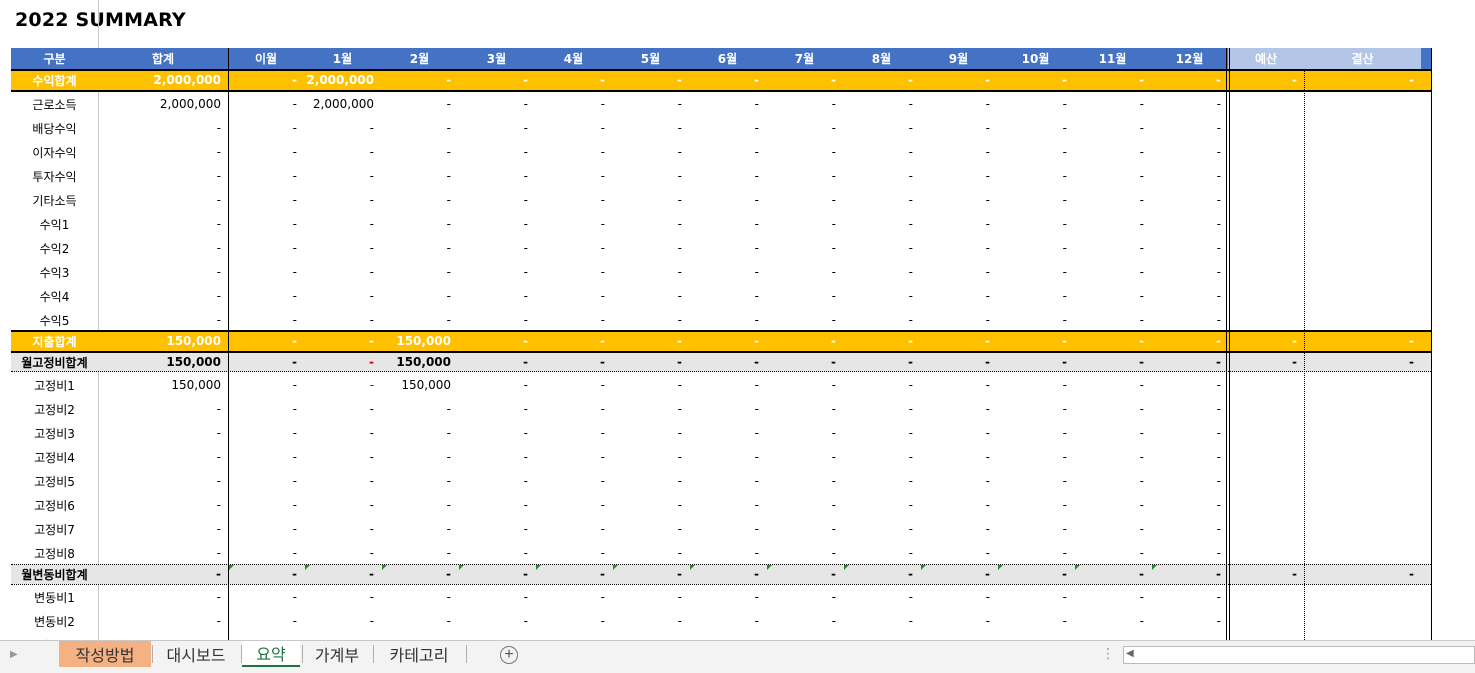 The width and height of the screenshot is (1475, 673). Describe the element at coordinates (54, 481) in the screenshot. I see `row-label: 고정비5` at that location.